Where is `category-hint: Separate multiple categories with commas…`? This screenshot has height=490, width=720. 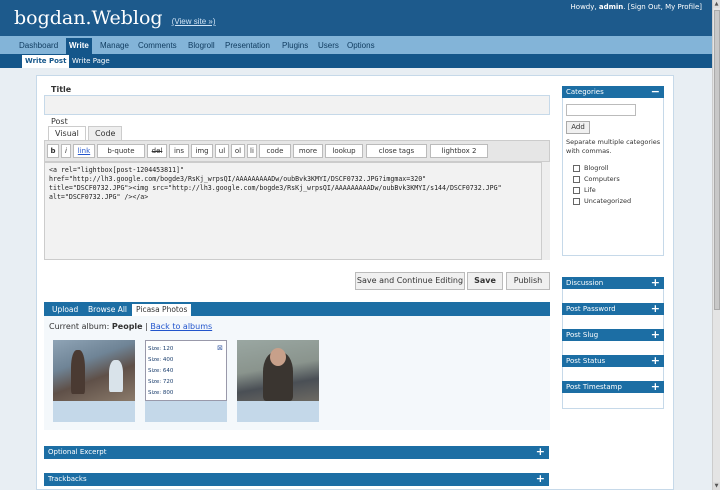
category-hint: Separate multiple categories with commas… is located at coordinates (613, 146).